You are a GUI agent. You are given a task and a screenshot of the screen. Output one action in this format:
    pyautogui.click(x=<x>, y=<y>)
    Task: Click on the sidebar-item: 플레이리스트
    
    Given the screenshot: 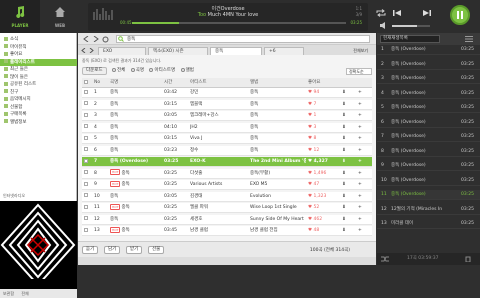 What is the action you would take?
    pyautogui.click(x=38, y=62)
    